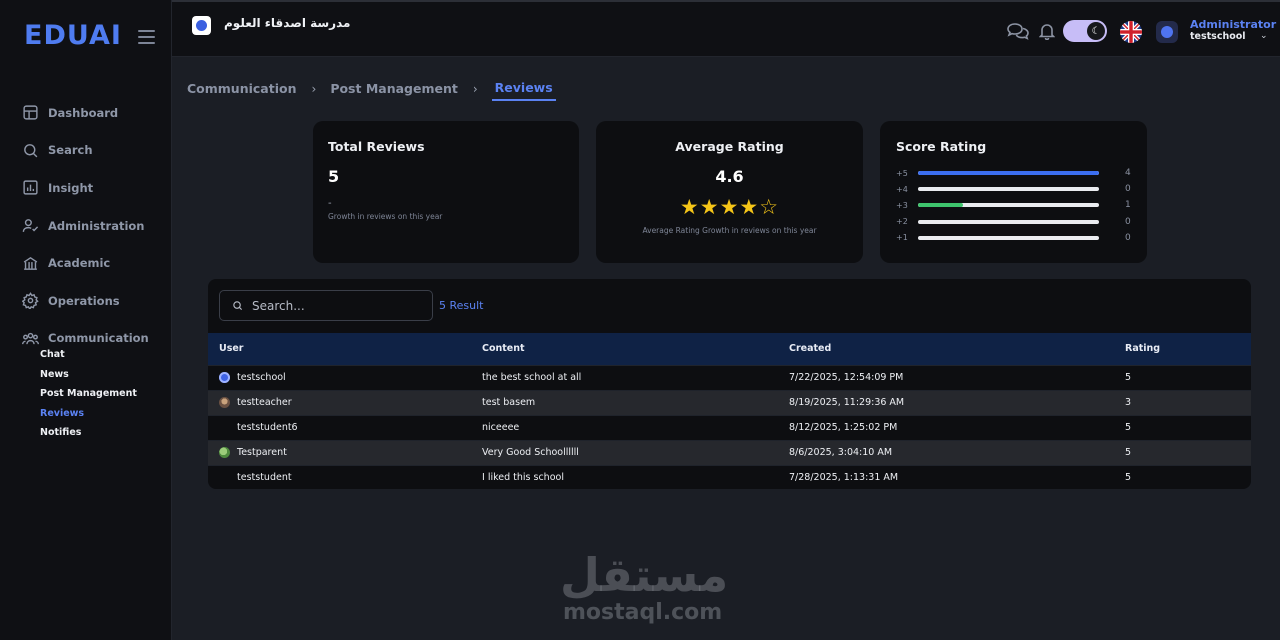 The width and height of the screenshot is (1280, 640). I want to click on sidebar-item-operations: Operations, so click(92, 301).